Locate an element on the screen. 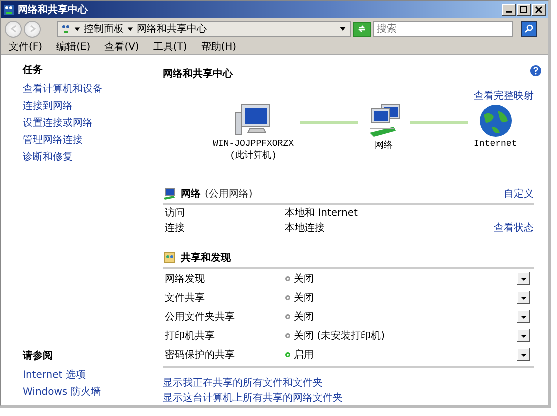  task-link: 设置连接或网络 is located at coordinates (93, 123).